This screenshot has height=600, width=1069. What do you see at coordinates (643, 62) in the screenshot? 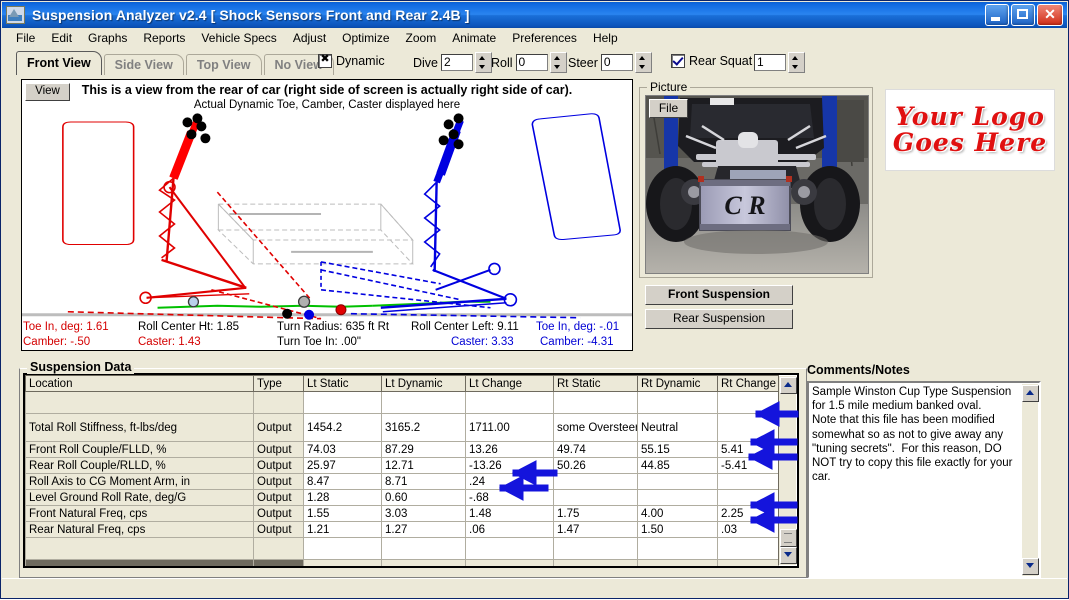
I see `steer-spin-buttons` at bounding box center [643, 62].